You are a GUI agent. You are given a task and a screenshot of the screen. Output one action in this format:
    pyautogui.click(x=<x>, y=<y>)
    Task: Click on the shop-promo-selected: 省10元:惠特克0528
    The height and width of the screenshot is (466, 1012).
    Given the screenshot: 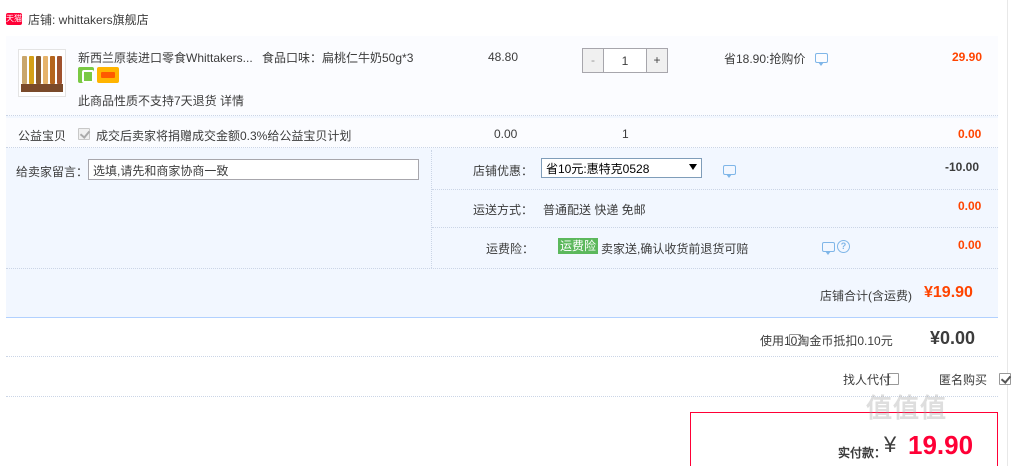 What is the action you would take?
    pyautogui.click(x=598, y=169)
    